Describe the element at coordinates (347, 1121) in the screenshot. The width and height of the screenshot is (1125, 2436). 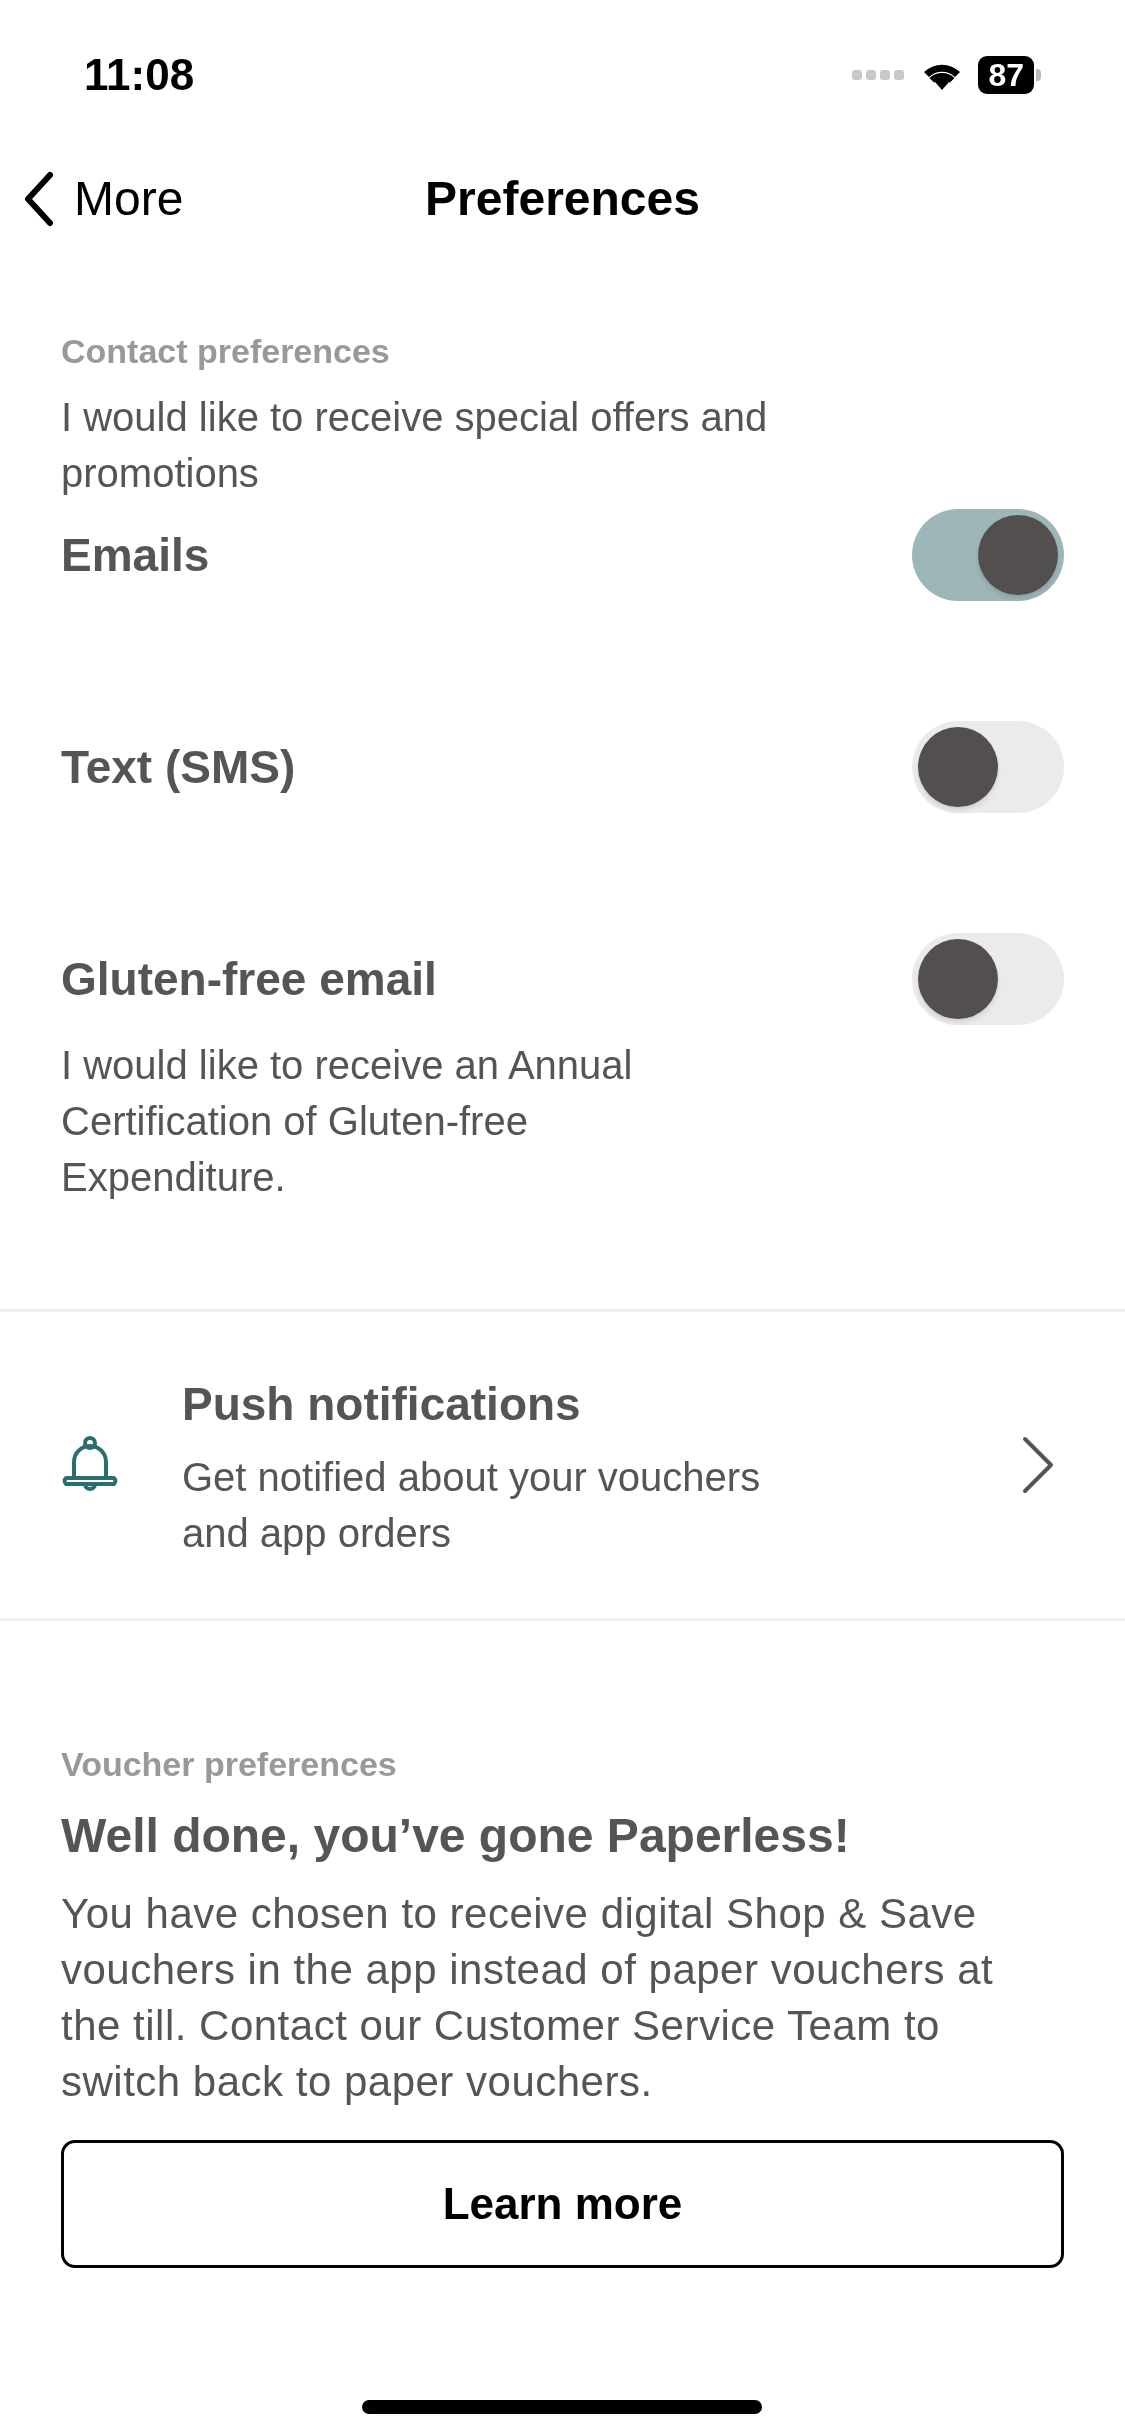
I see `toggle-note: I would like to receive an Annual Certification of Gluten-free Expenditure.` at that location.